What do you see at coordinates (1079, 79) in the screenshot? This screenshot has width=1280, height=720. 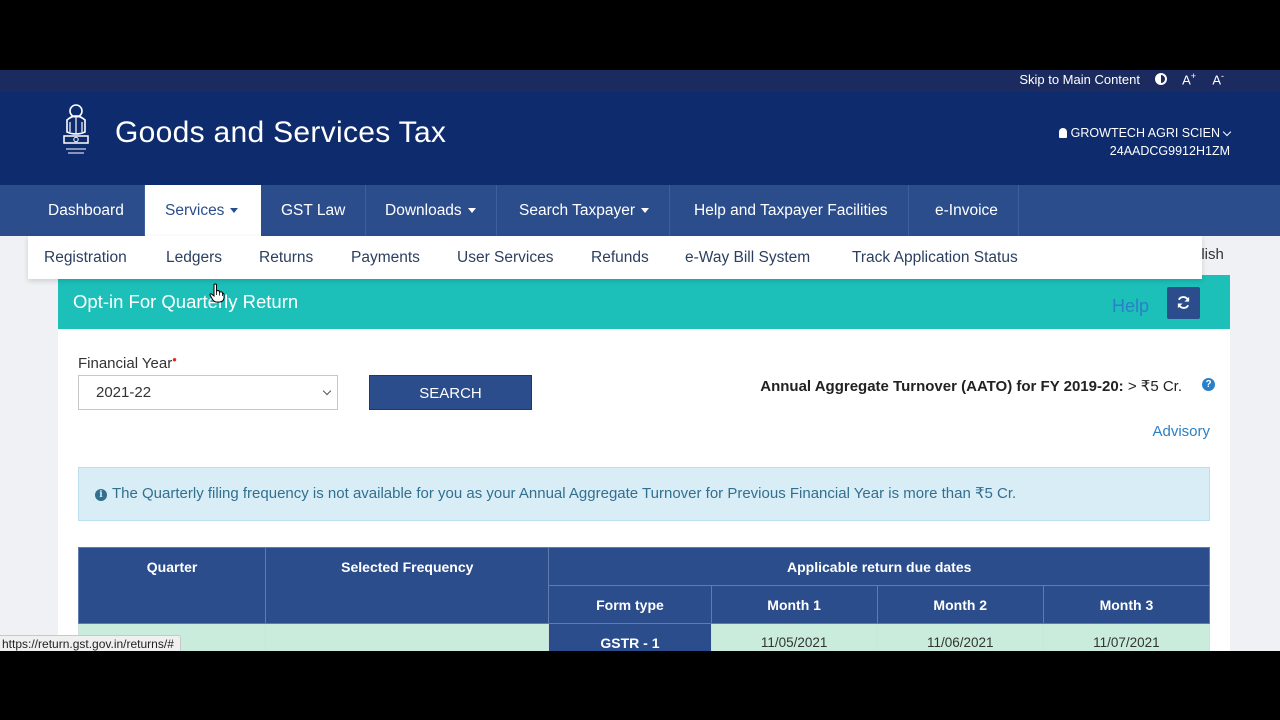 I see `skip-to-main-link: Skip to Main Content` at bounding box center [1079, 79].